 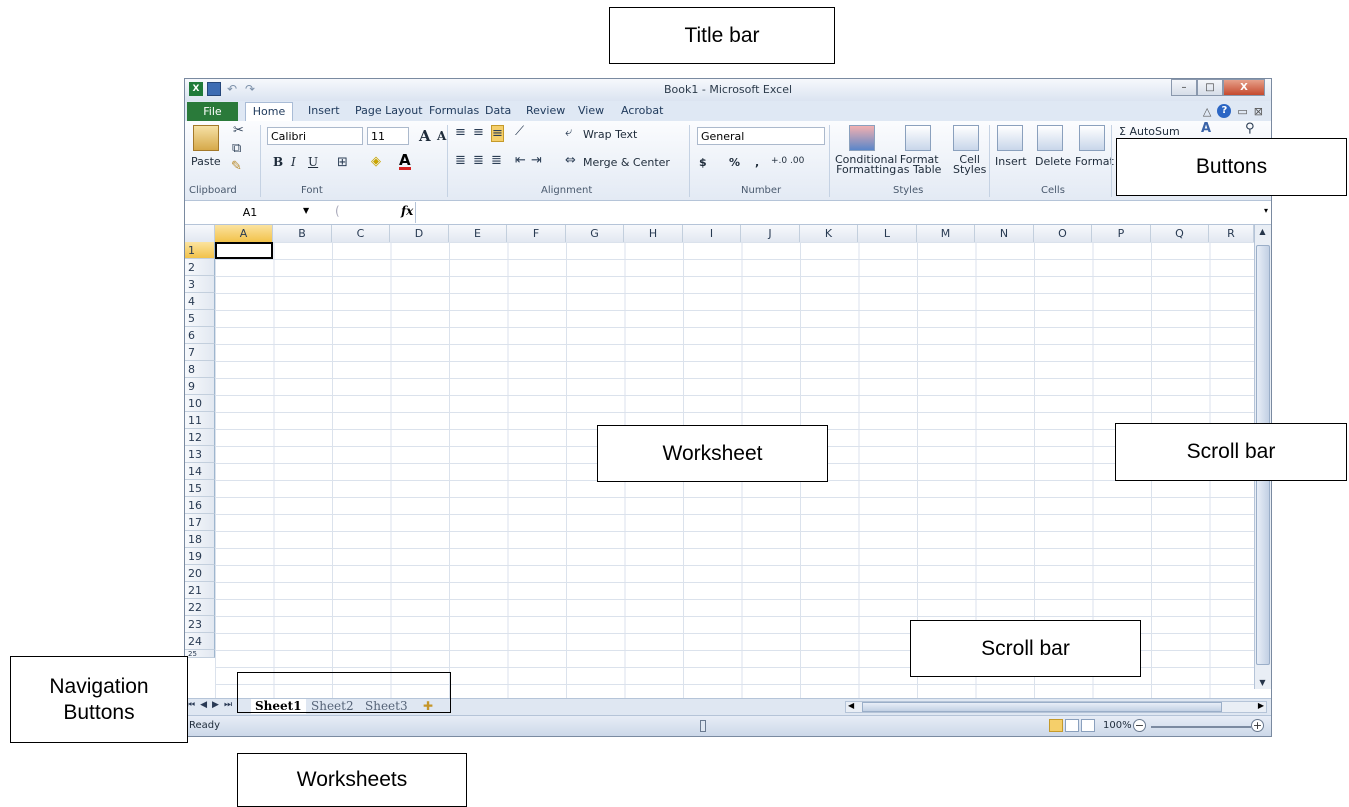 I want to click on align-top-icon: ≡, so click(x=460, y=132).